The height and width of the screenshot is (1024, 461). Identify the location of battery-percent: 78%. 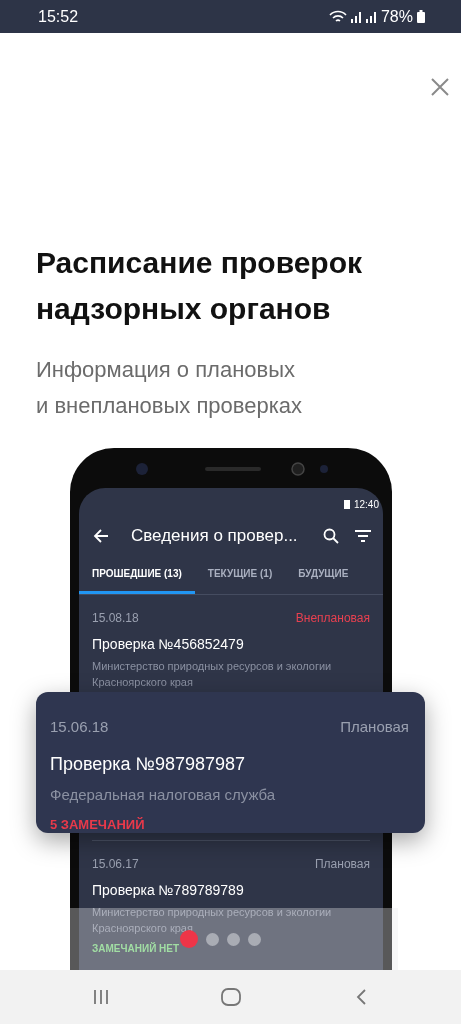
(396, 16).